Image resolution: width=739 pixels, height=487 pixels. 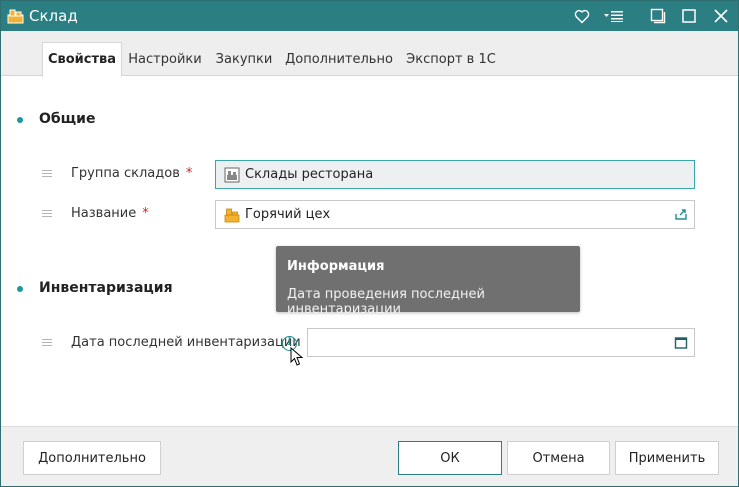 I want to click on tab-purchases: Закупки, so click(x=244, y=59).